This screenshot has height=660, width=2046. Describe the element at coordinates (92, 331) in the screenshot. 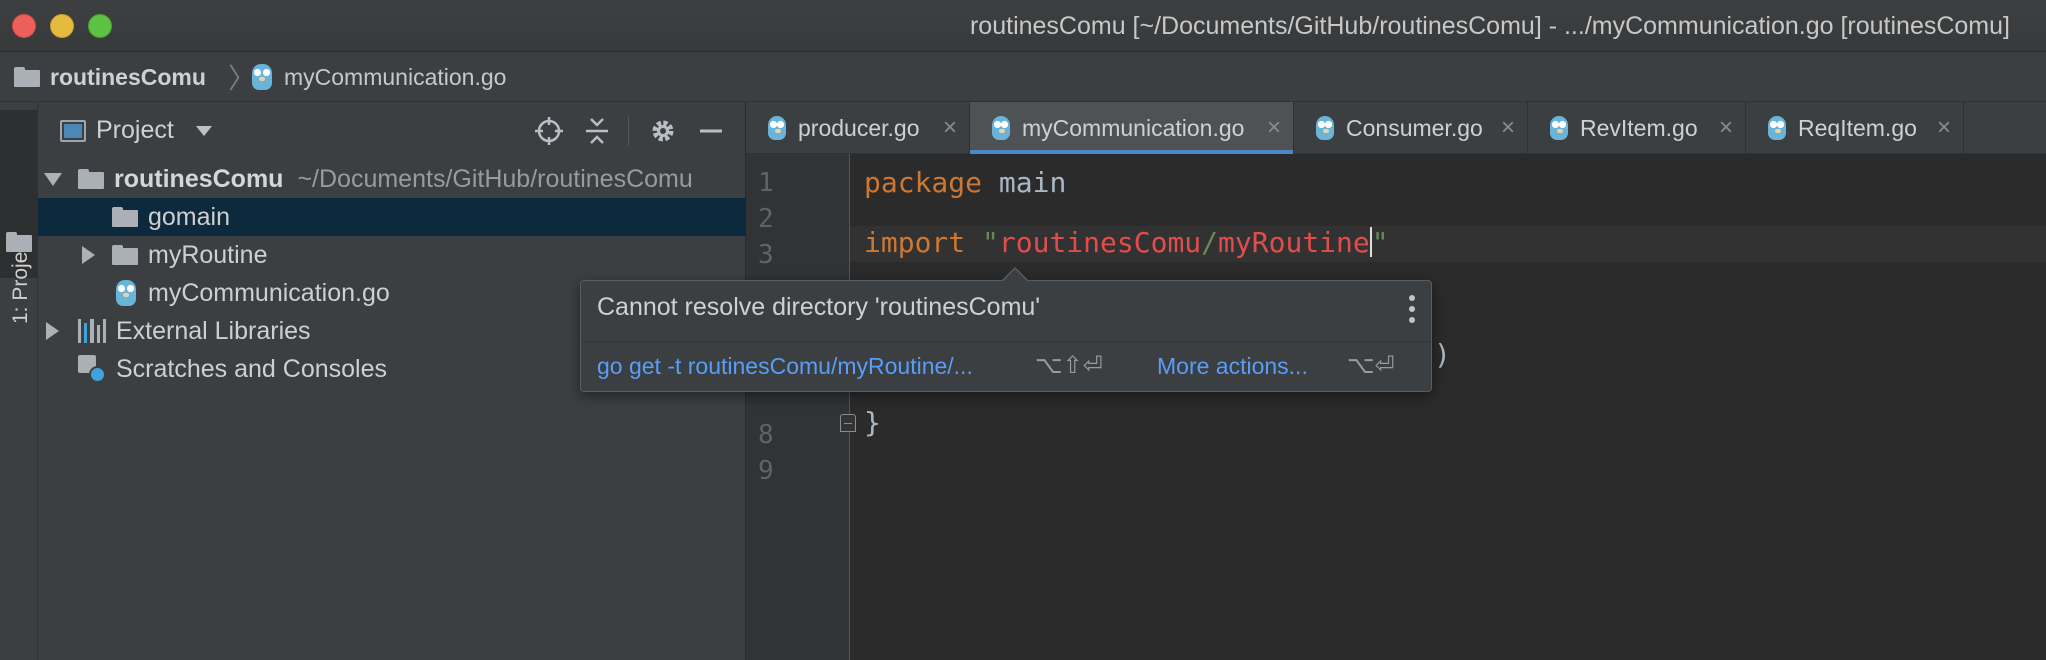

I see `libraries-icon` at that location.